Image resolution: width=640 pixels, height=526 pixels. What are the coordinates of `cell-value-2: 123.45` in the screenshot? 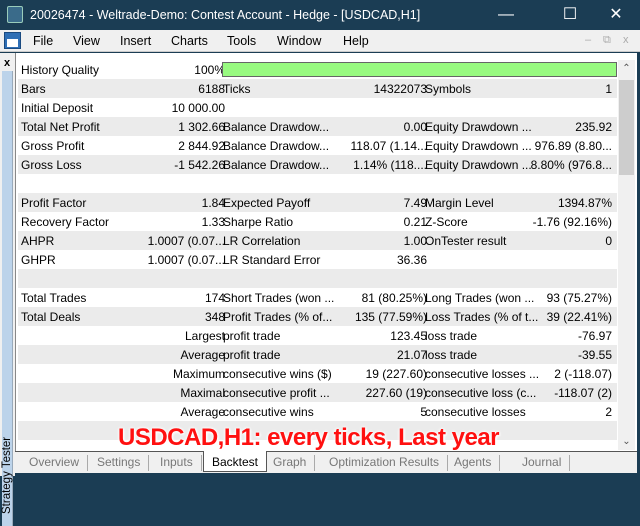 It's located at (408, 336).